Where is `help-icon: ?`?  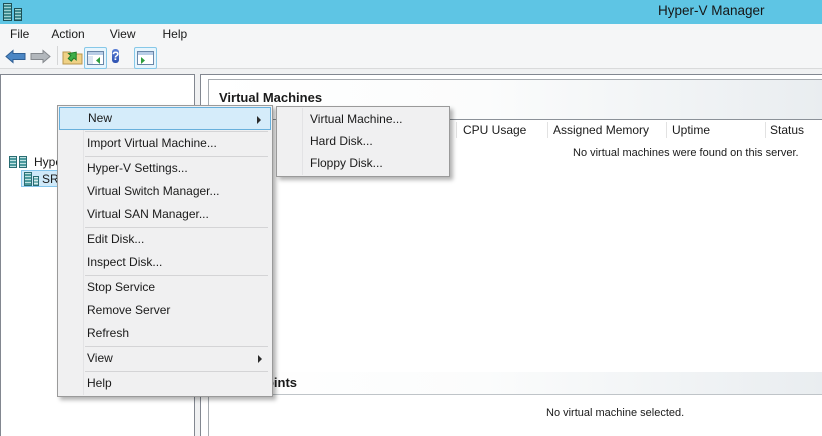 help-icon: ? is located at coordinates (116, 56).